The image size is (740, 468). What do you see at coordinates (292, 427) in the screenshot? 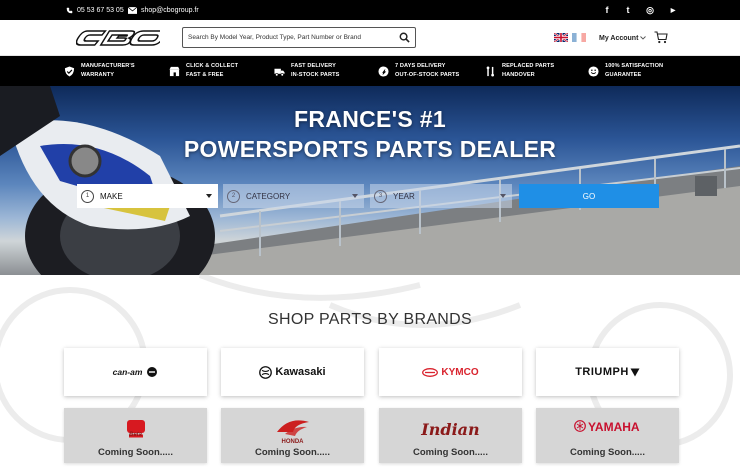
I see `honda-wing-icon` at bounding box center [292, 427].